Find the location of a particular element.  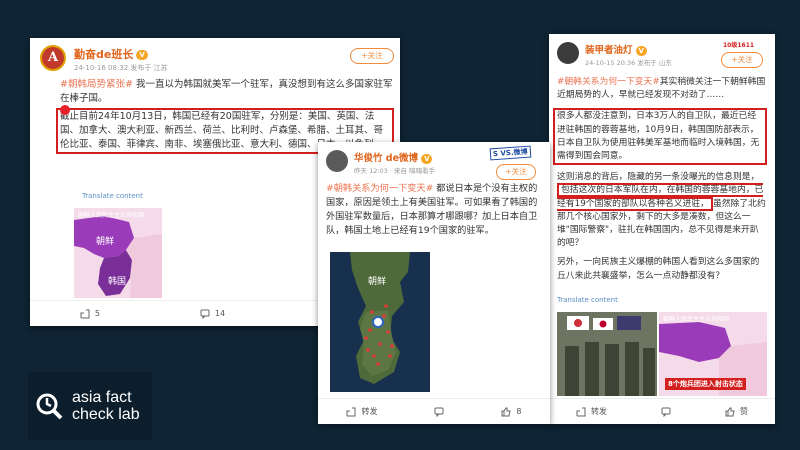

map-label-north: 朝鲜 is located at coordinates (105, 242).